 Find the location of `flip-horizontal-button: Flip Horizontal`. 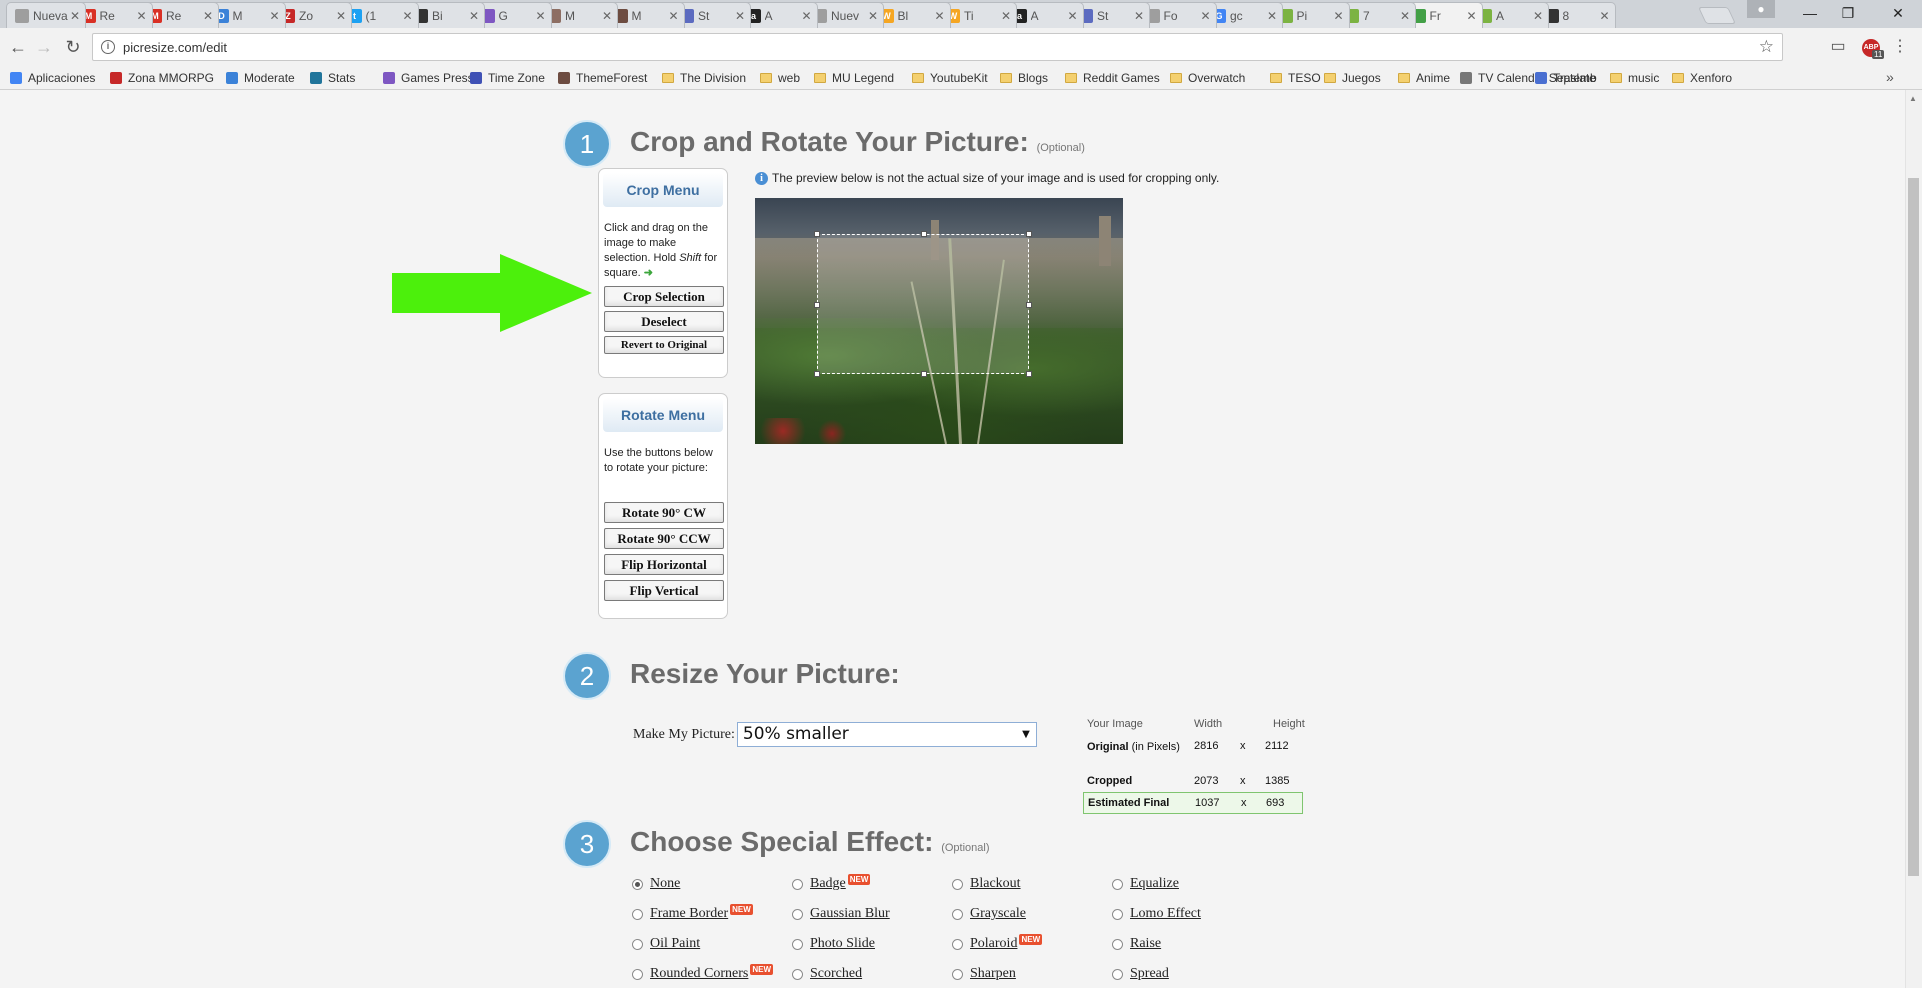

flip-horizontal-button: Flip Horizontal is located at coordinates (664, 564).